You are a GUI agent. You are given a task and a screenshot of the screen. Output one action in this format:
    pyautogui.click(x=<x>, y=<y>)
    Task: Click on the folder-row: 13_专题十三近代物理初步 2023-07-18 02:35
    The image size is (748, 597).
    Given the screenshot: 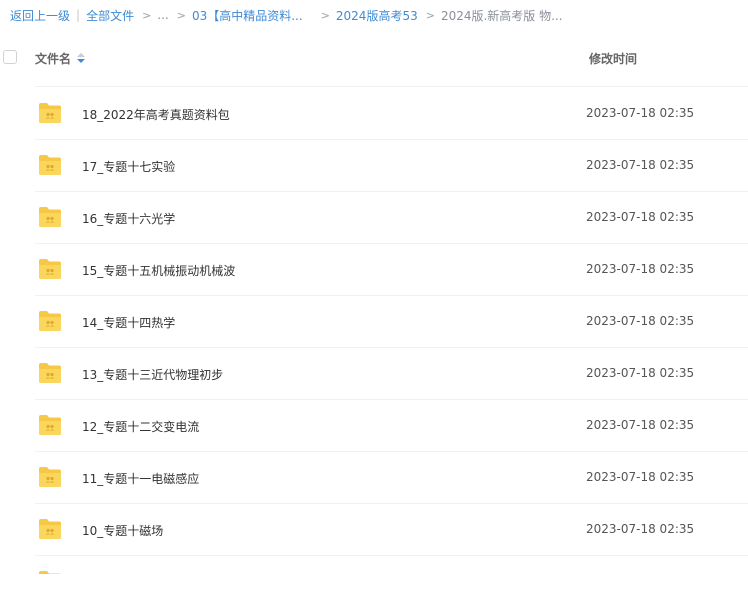 What is the action you would take?
    pyautogui.click(x=391, y=374)
    